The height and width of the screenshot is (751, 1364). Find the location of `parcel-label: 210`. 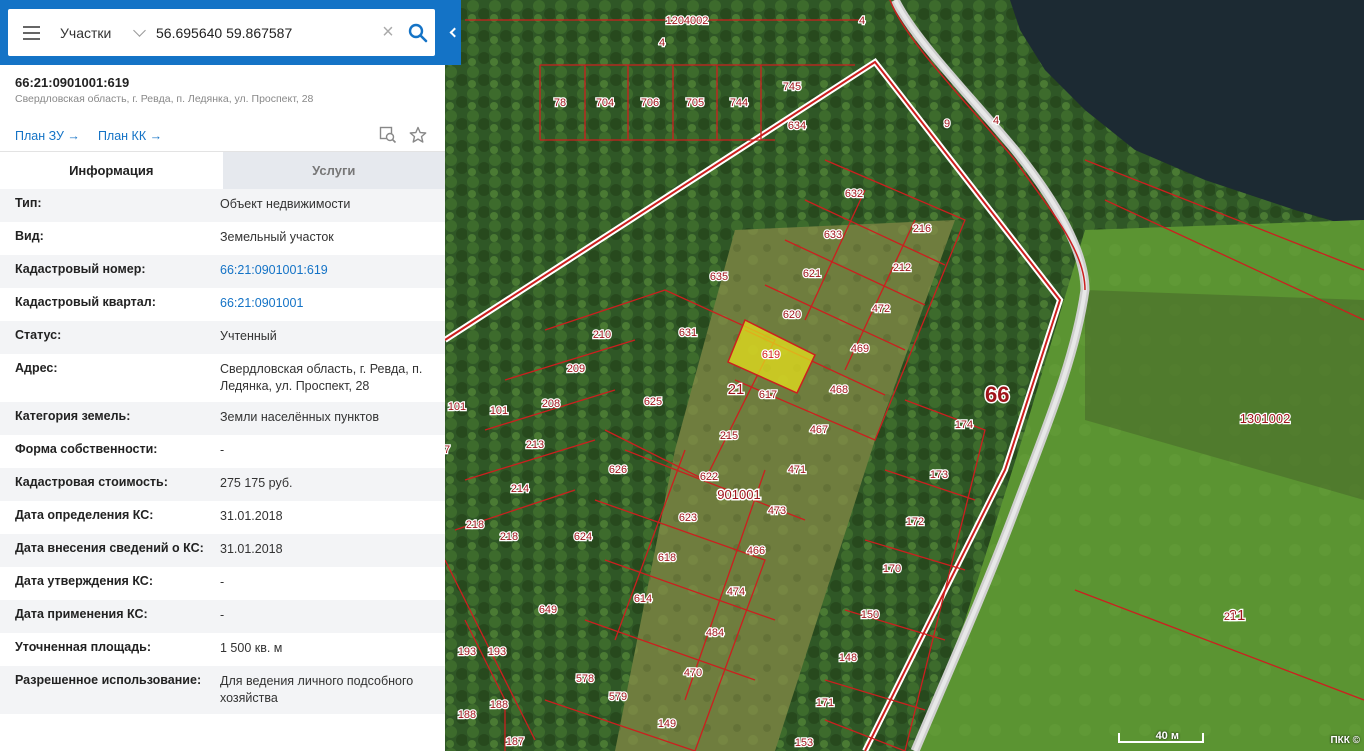

parcel-label: 210 is located at coordinates (602, 335).